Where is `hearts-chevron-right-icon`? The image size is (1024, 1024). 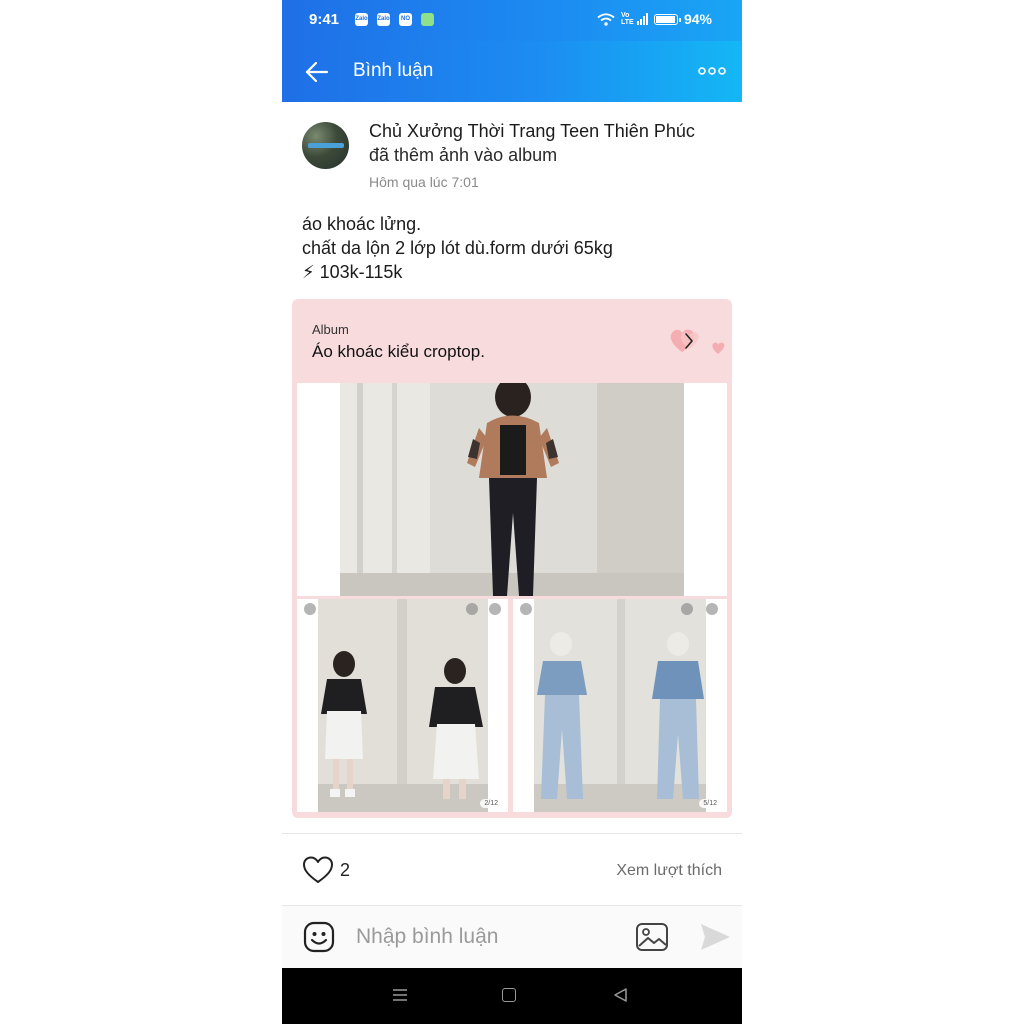 hearts-chevron-right-icon is located at coordinates (699, 338).